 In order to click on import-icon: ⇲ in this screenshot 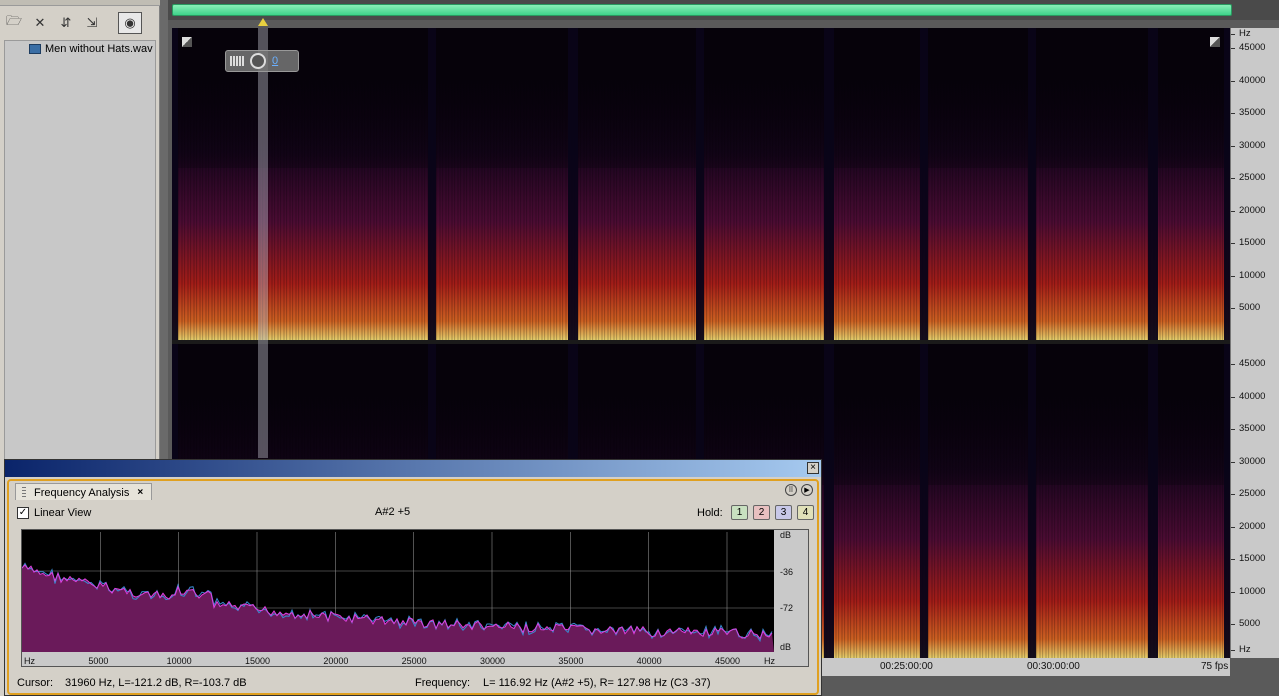, I will do `click(92, 23)`.